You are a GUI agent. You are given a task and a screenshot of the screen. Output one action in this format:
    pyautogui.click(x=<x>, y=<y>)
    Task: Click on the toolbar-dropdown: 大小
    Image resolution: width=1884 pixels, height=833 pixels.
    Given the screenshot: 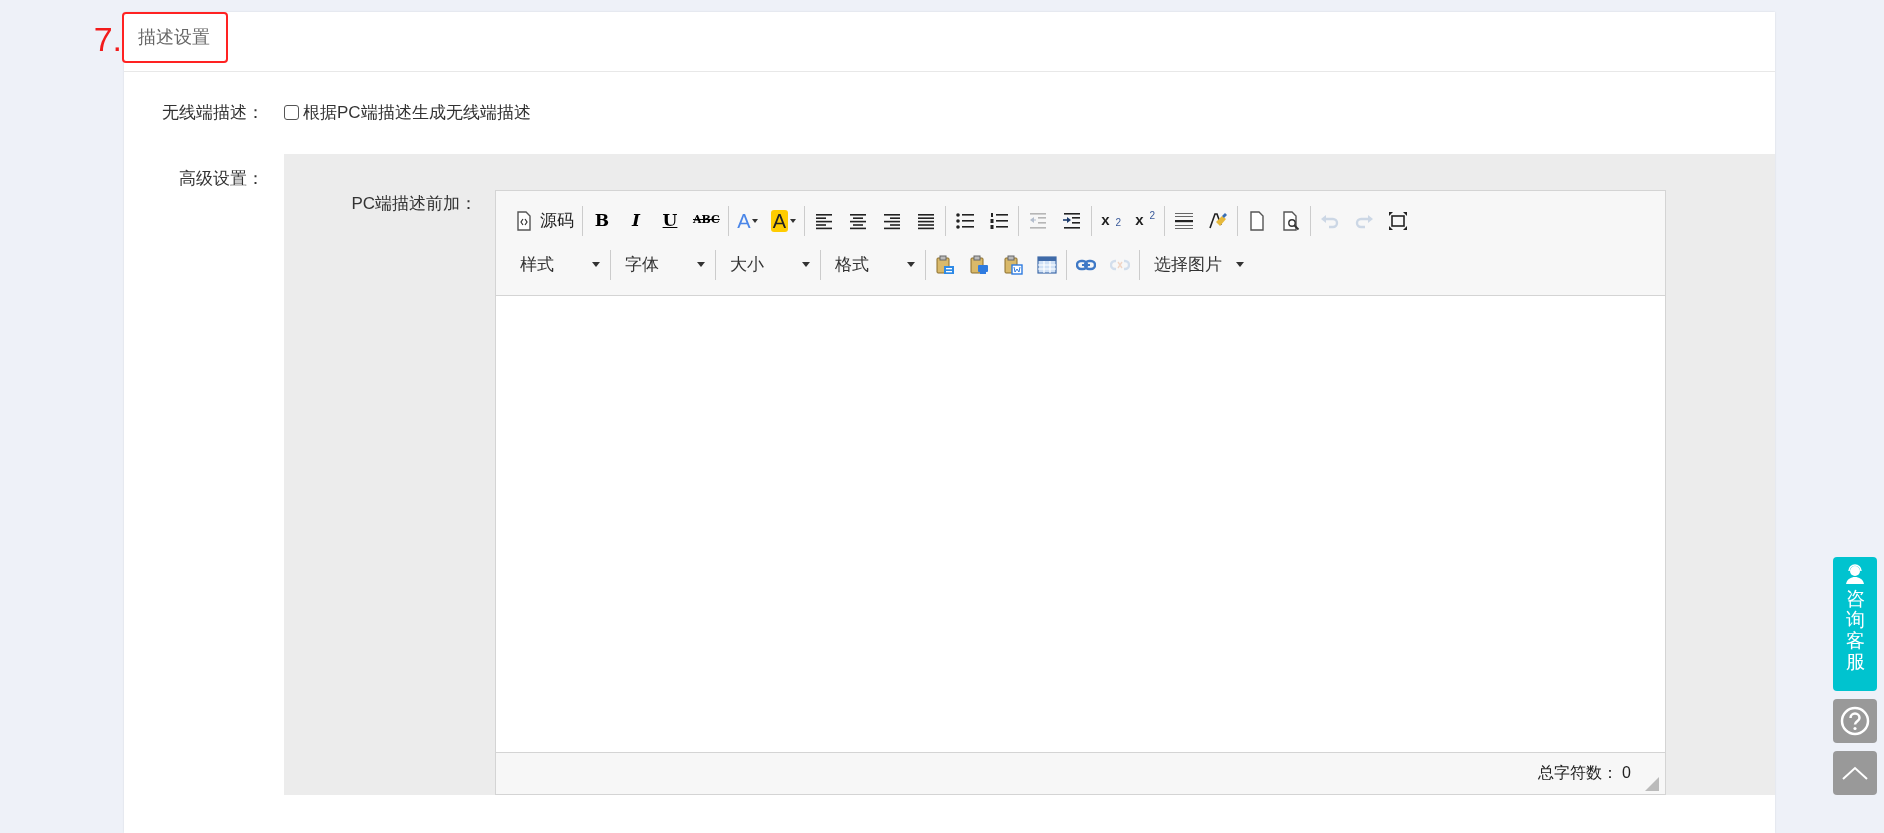 What is the action you would take?
    pyautogui.click(x=768, y=264)
    